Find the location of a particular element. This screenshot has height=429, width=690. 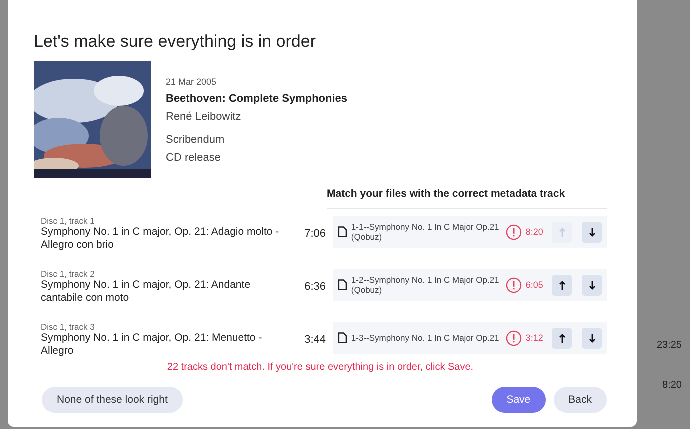

album-title: Beethoven: Complete Symphonies is located at coordinates (257, 99).